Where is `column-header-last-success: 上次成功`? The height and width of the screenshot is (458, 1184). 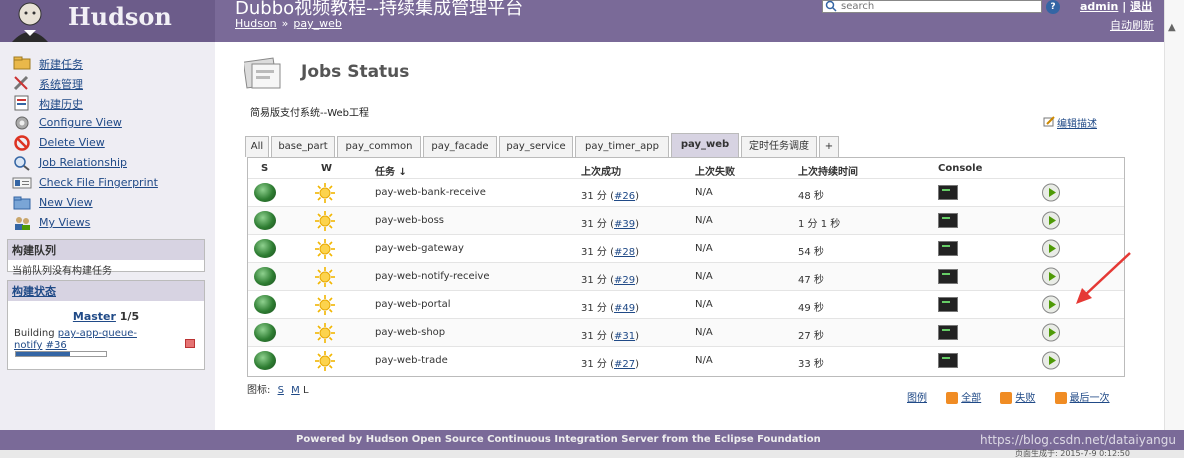 column-header-last-success: 上次成功 is located at coordinates (601, 170).